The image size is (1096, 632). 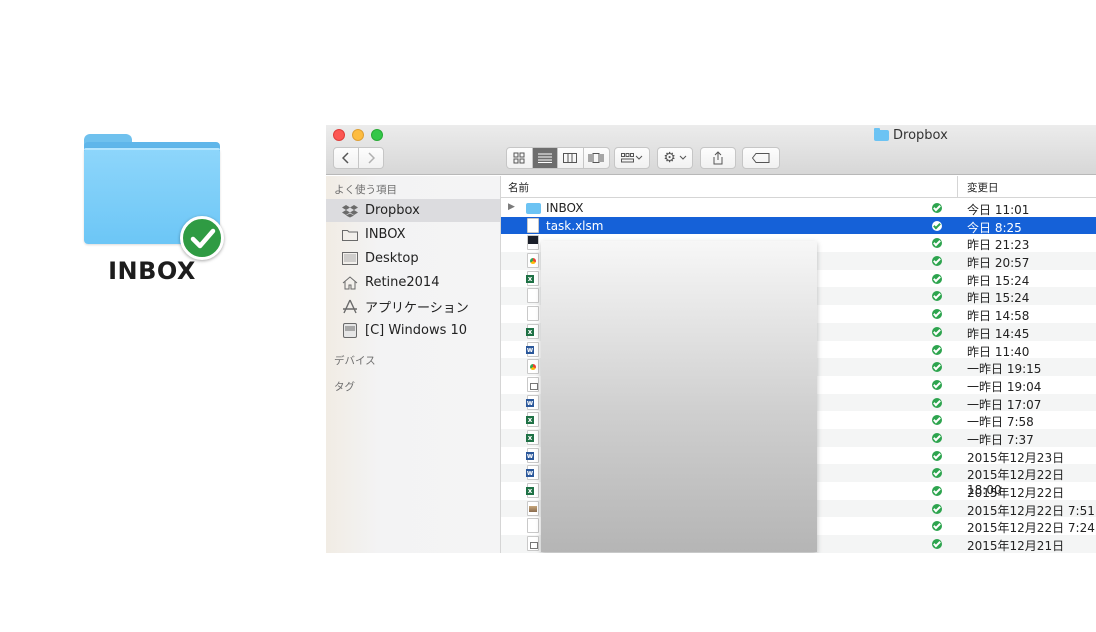 I want to click on dropbox-icon, so click(x=350, y=211).